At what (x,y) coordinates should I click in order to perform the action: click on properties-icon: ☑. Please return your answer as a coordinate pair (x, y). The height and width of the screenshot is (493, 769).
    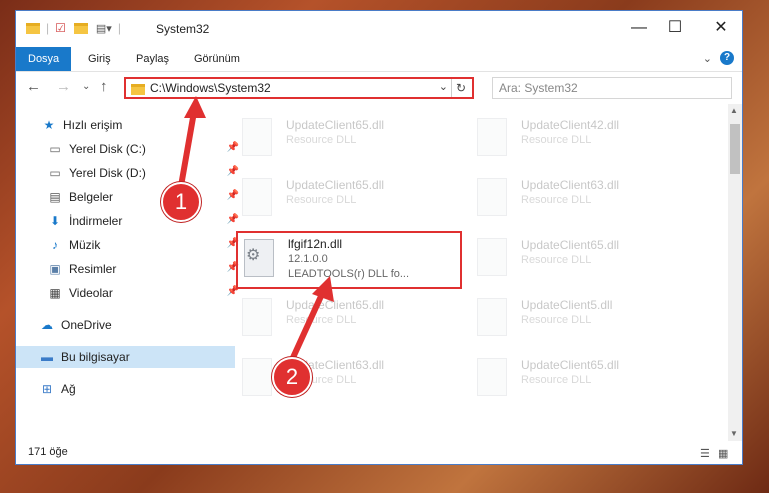
    Looking at the image, I should click on (60, 28).